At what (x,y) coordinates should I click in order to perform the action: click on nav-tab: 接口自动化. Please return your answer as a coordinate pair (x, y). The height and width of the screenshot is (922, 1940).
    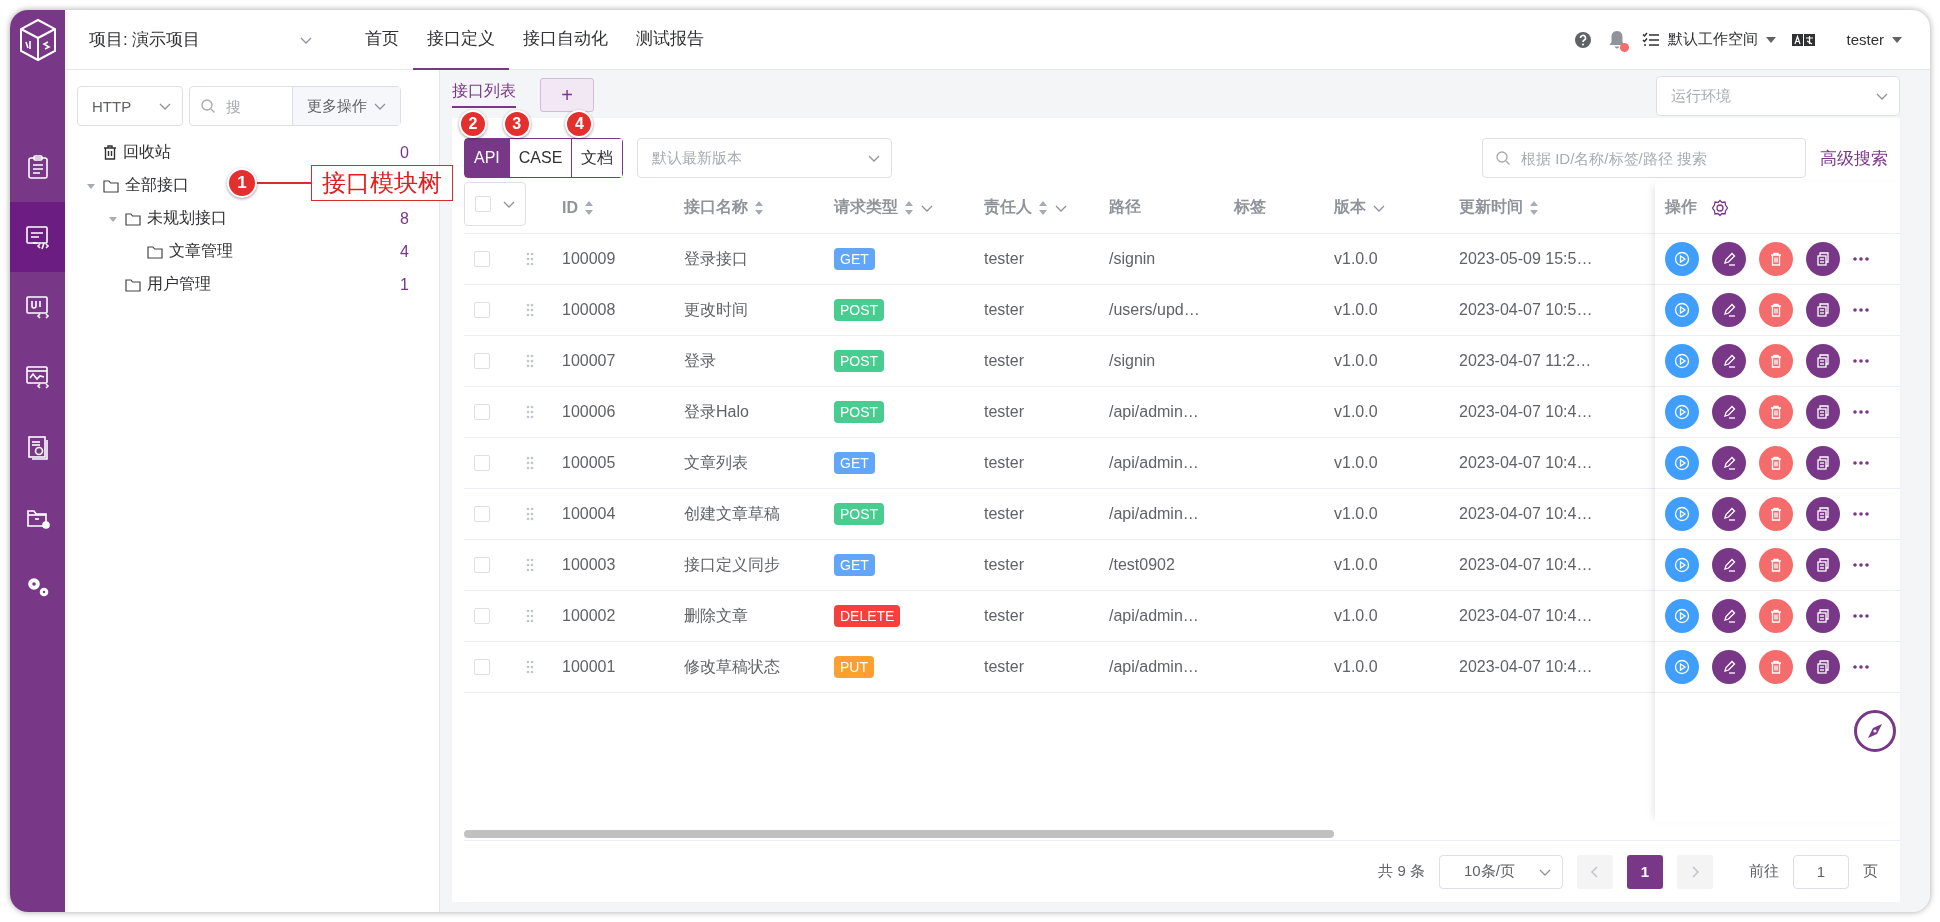
    Looking at the image, I should click on (565, 40).